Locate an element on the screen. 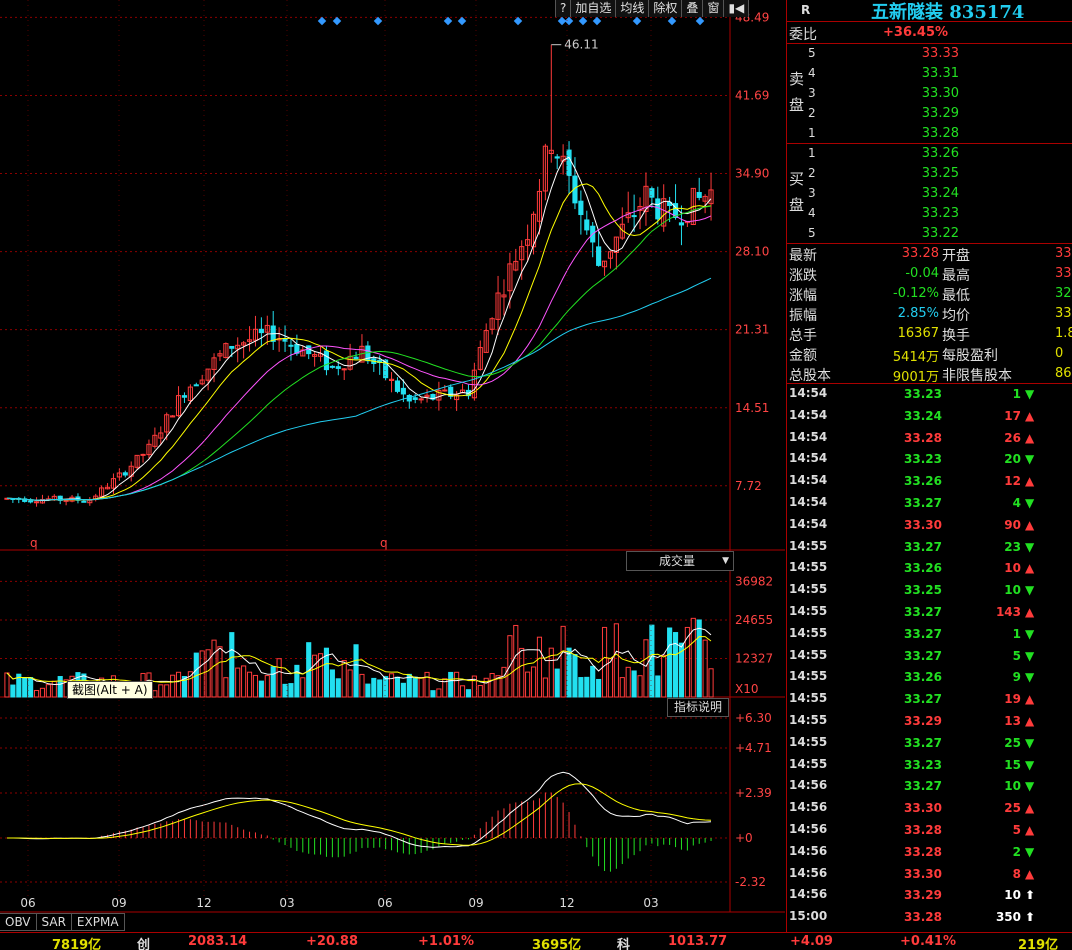  tab-obv: OBV is located at coordinates (18, 922).